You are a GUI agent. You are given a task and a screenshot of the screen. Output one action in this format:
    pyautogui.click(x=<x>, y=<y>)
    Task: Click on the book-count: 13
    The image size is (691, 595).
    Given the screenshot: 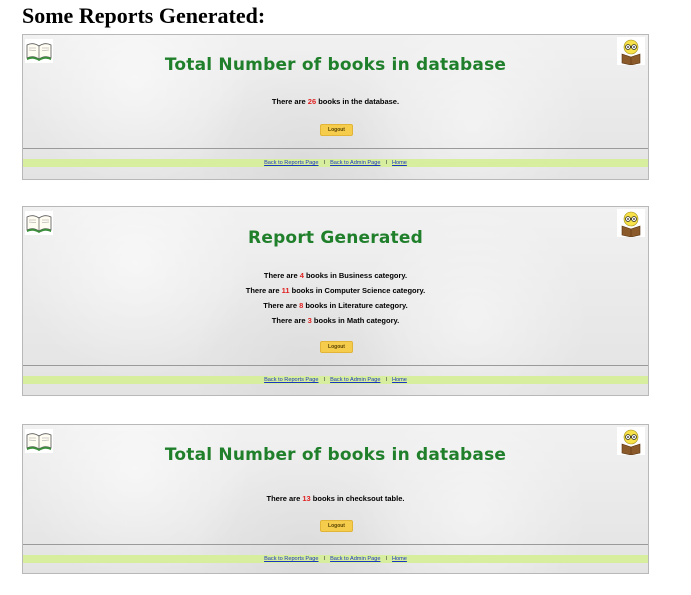 What is the action you would take?
    pyautogui.click(x=306, y=498)
    